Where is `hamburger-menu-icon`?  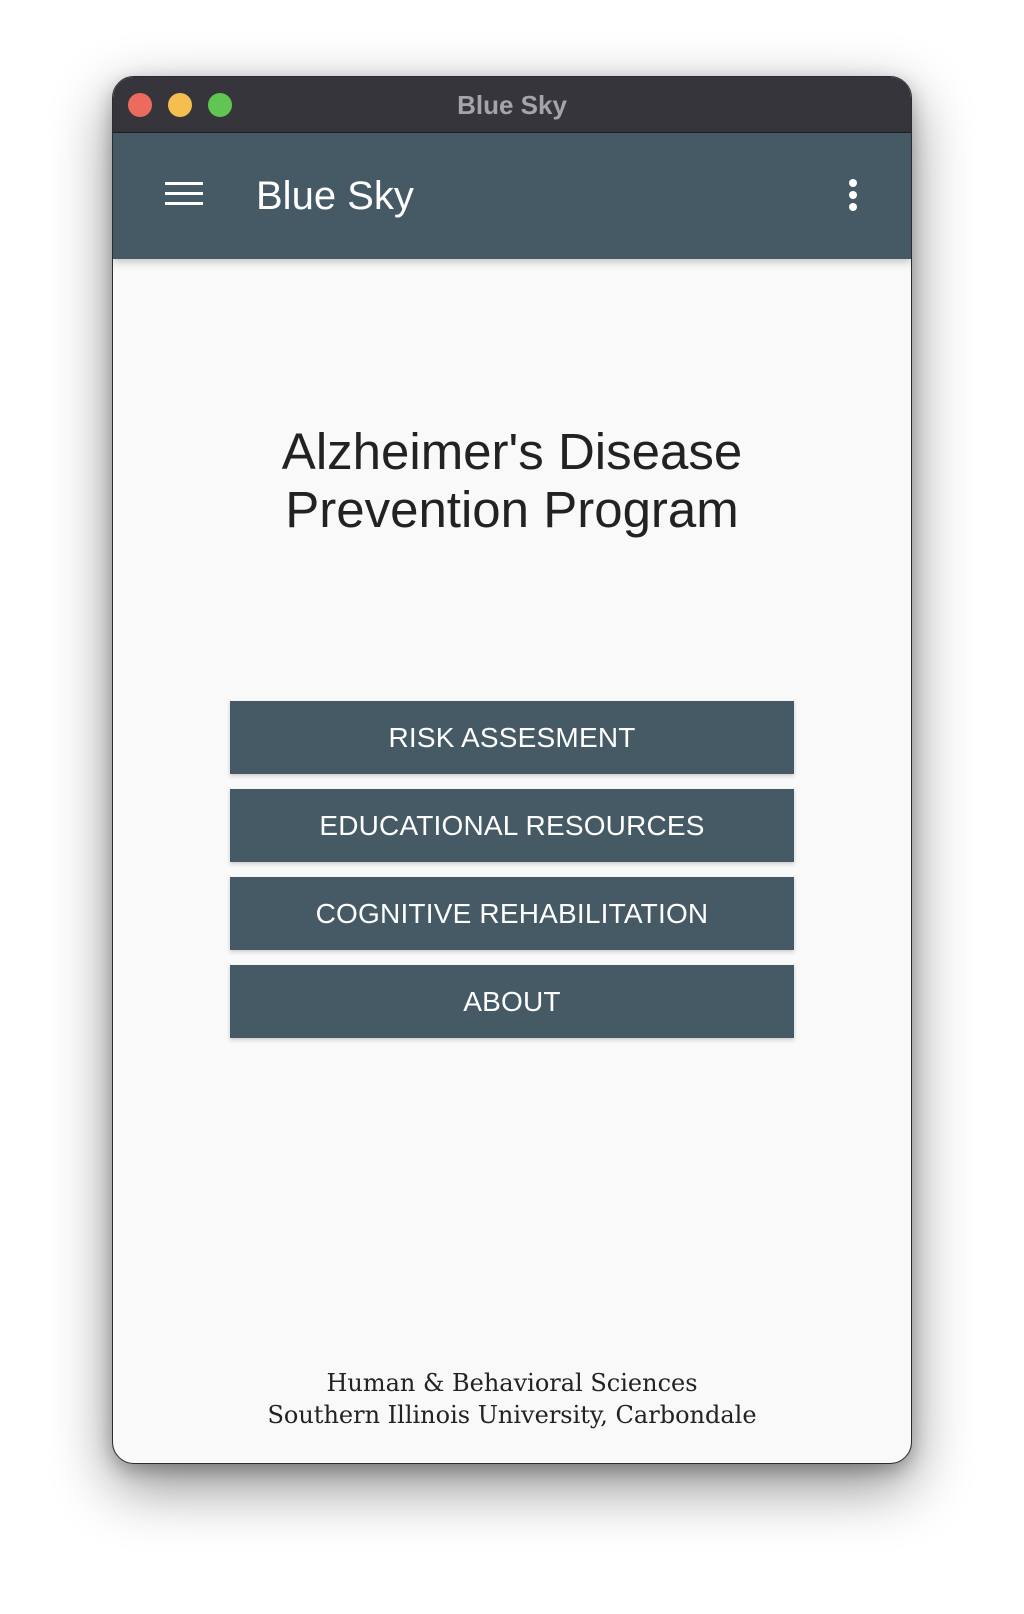 hamburger-menu-icon is located at coordinates (184, 194).